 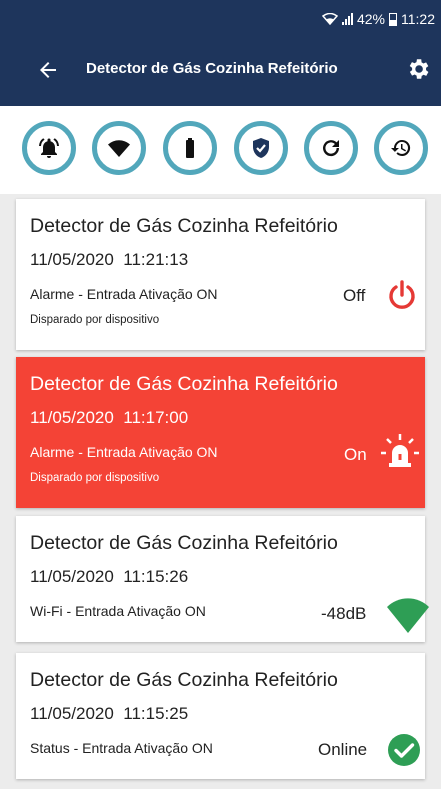 I want to click on shield-button, so click(x=261, y=148).